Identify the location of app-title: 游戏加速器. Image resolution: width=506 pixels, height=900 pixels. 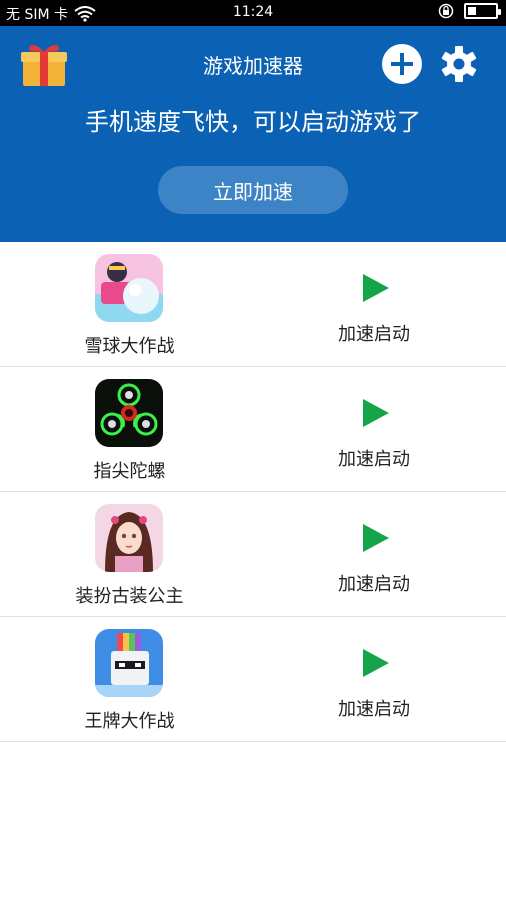
(253, 66).